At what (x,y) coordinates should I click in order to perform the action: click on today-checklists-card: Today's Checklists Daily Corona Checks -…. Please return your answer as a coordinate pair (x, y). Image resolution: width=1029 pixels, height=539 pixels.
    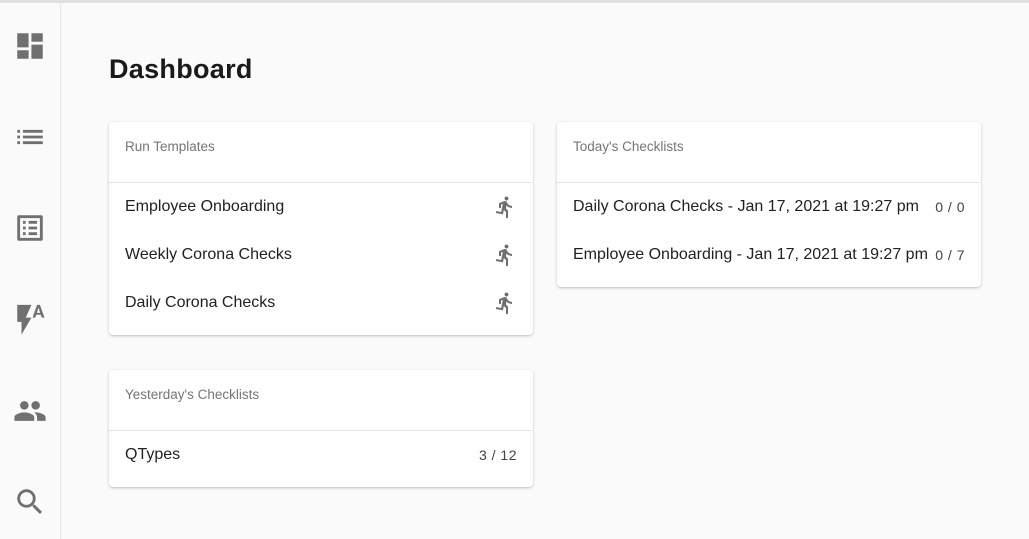
    Looking at the image, I should click on (769, 204).